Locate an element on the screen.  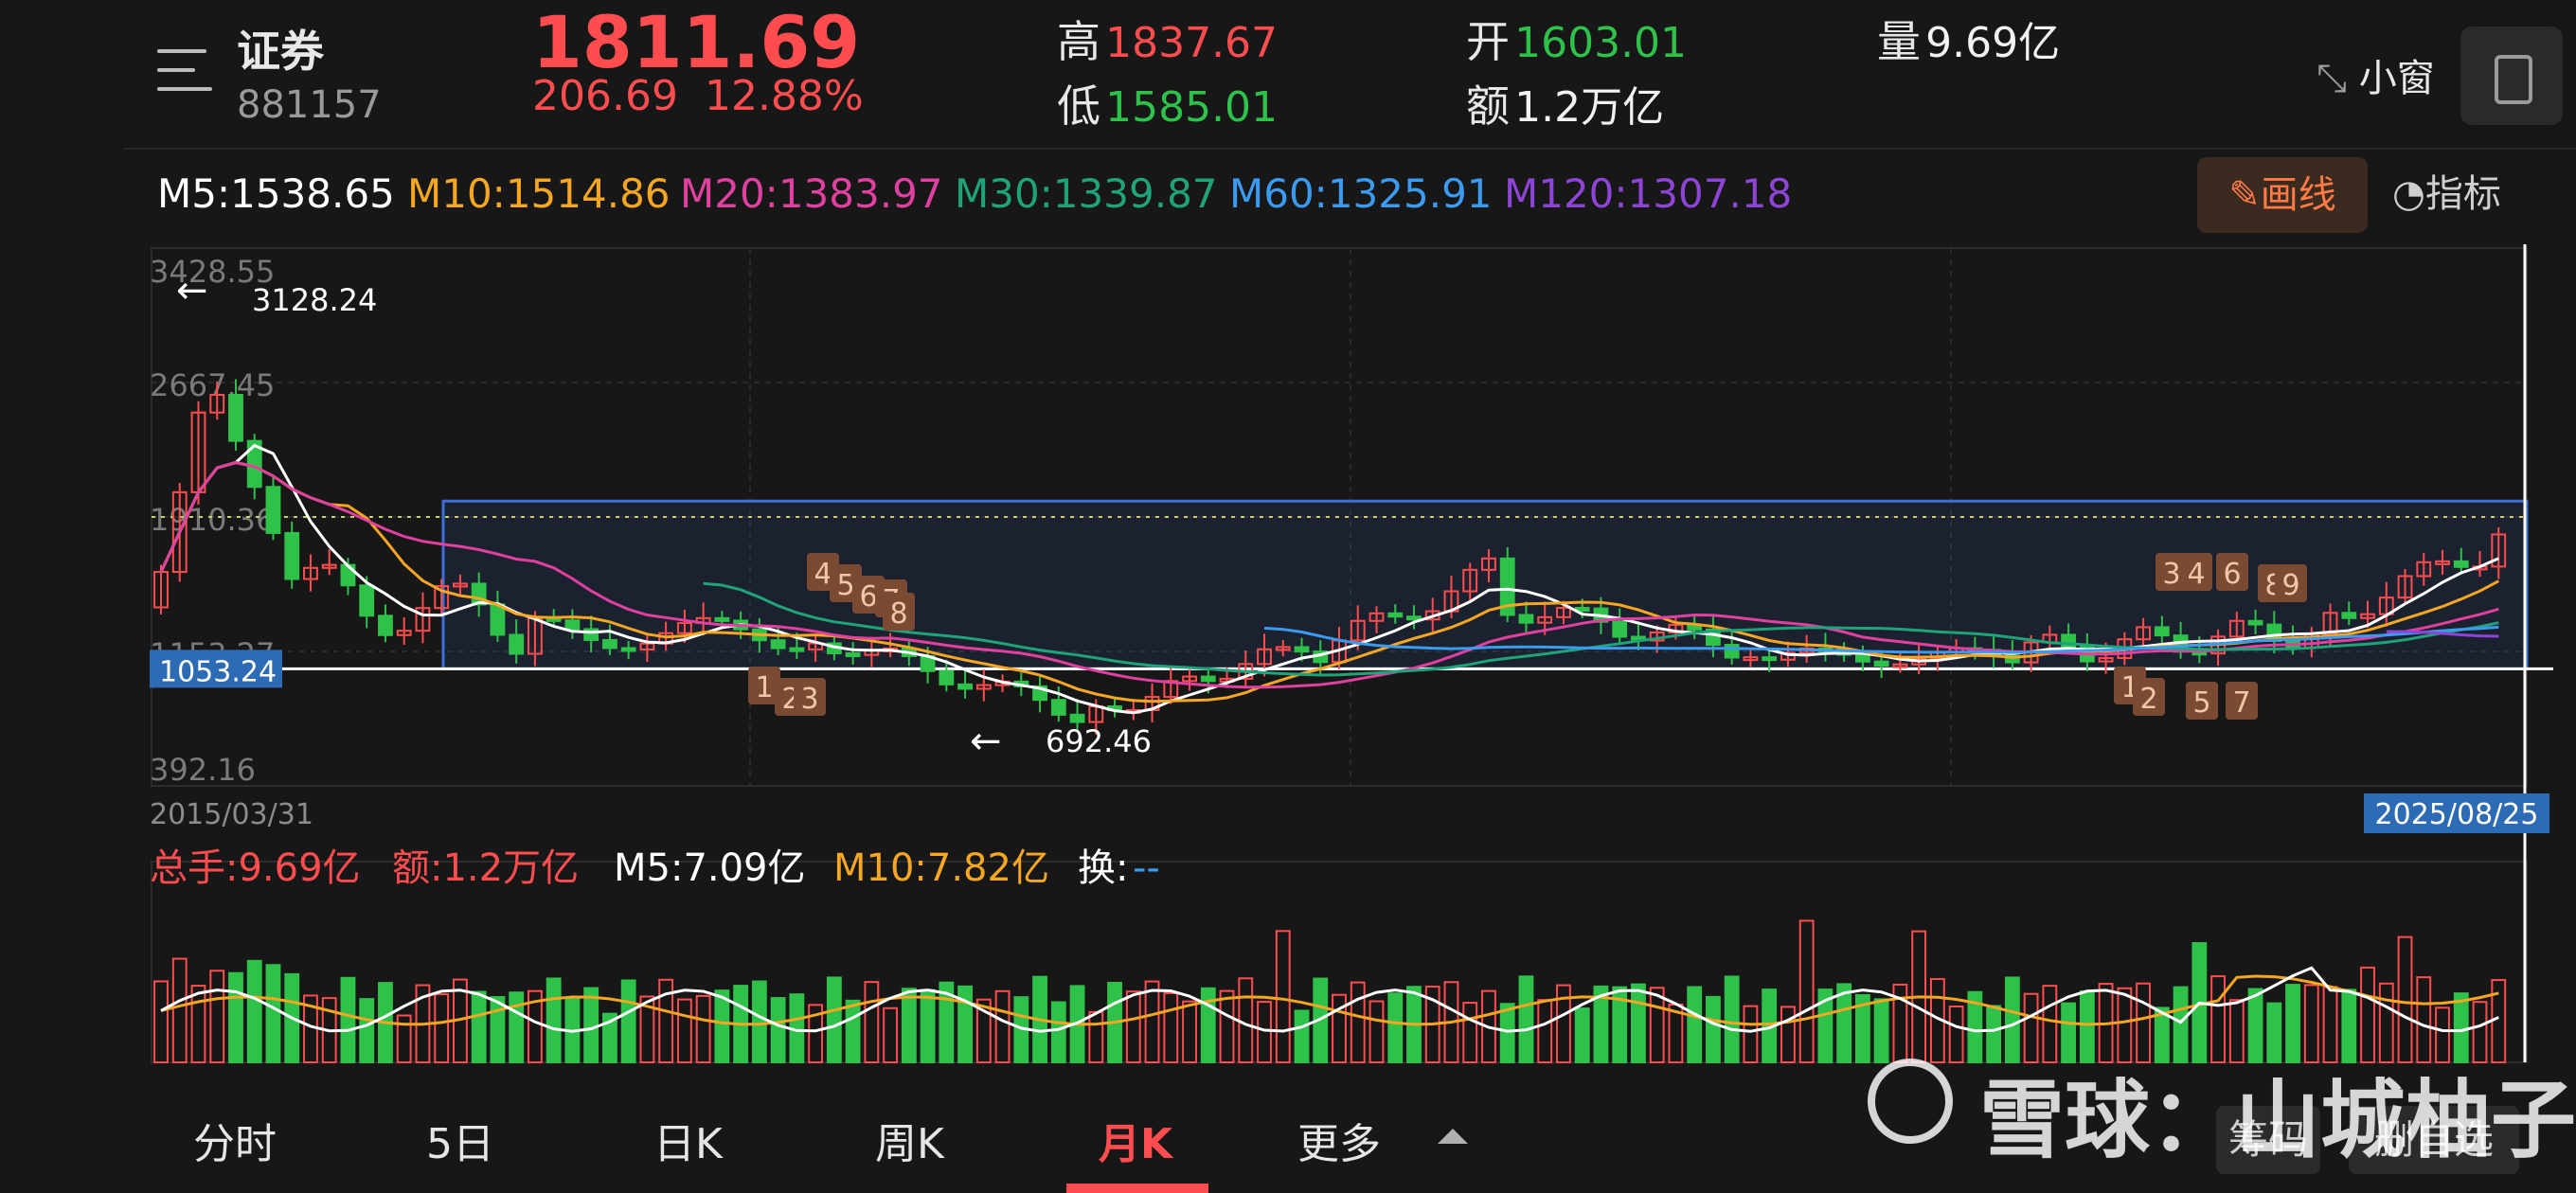
y-tick-label: 3428.55 is located at coordinates (212, 272).